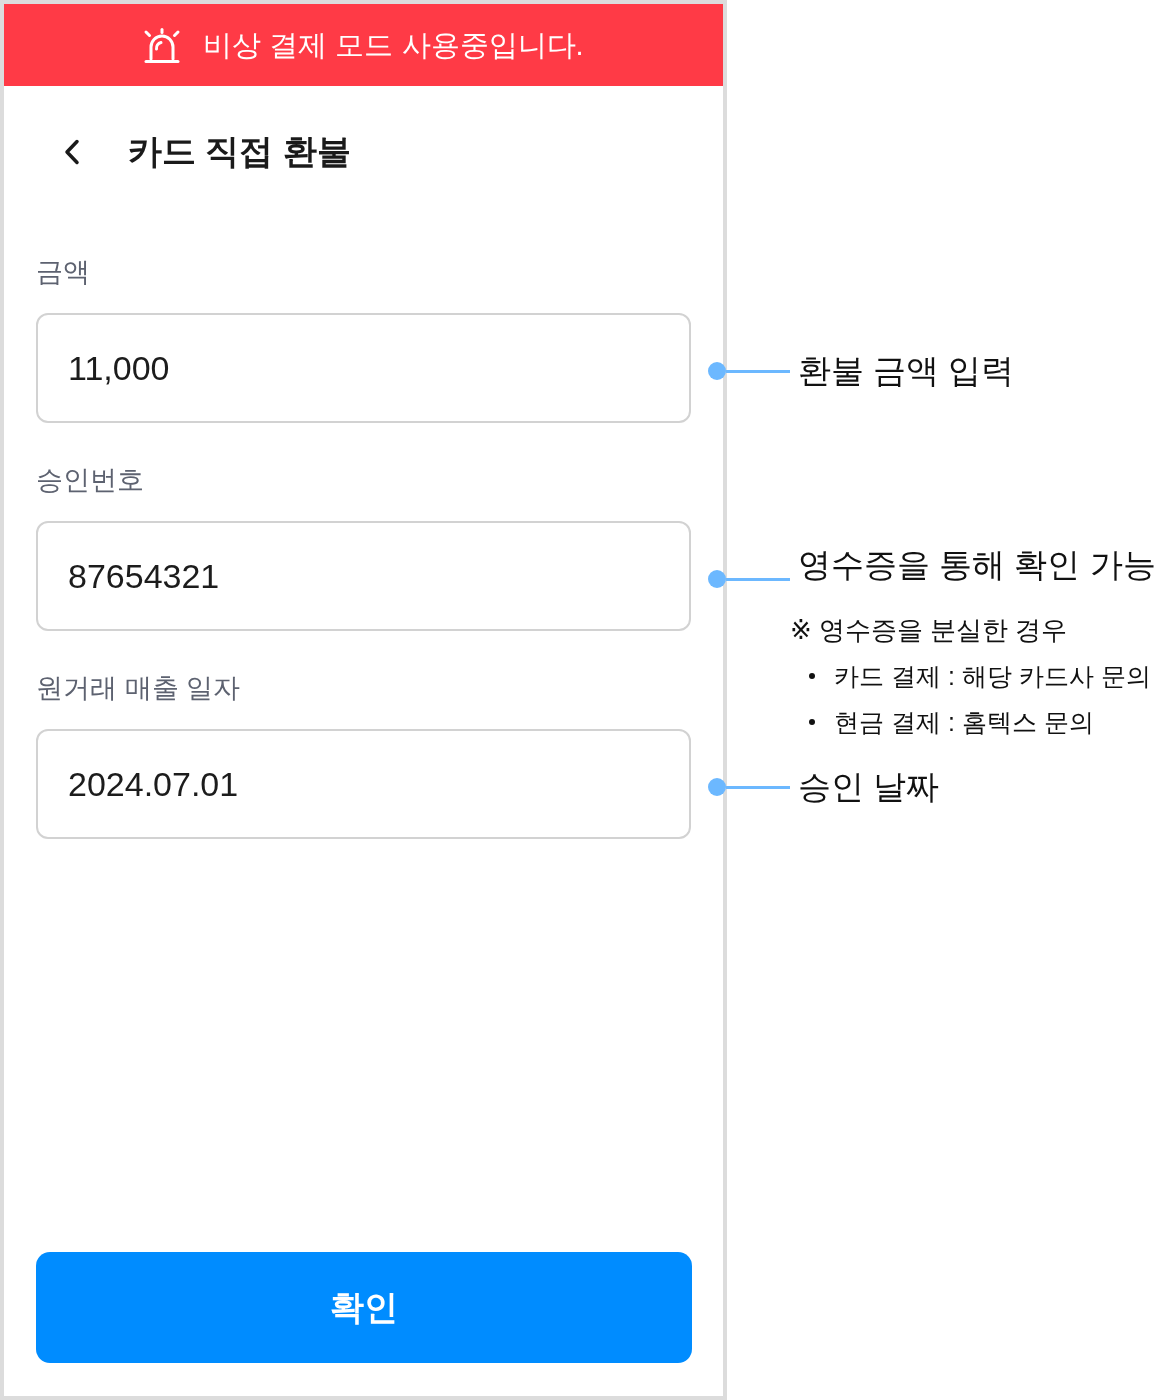 This screenshot has height=1400, width=1166. What do you see at coordinates (63, 272) in the screenshot?
I see `field-label: 금액` at bounding box center [63, 272].